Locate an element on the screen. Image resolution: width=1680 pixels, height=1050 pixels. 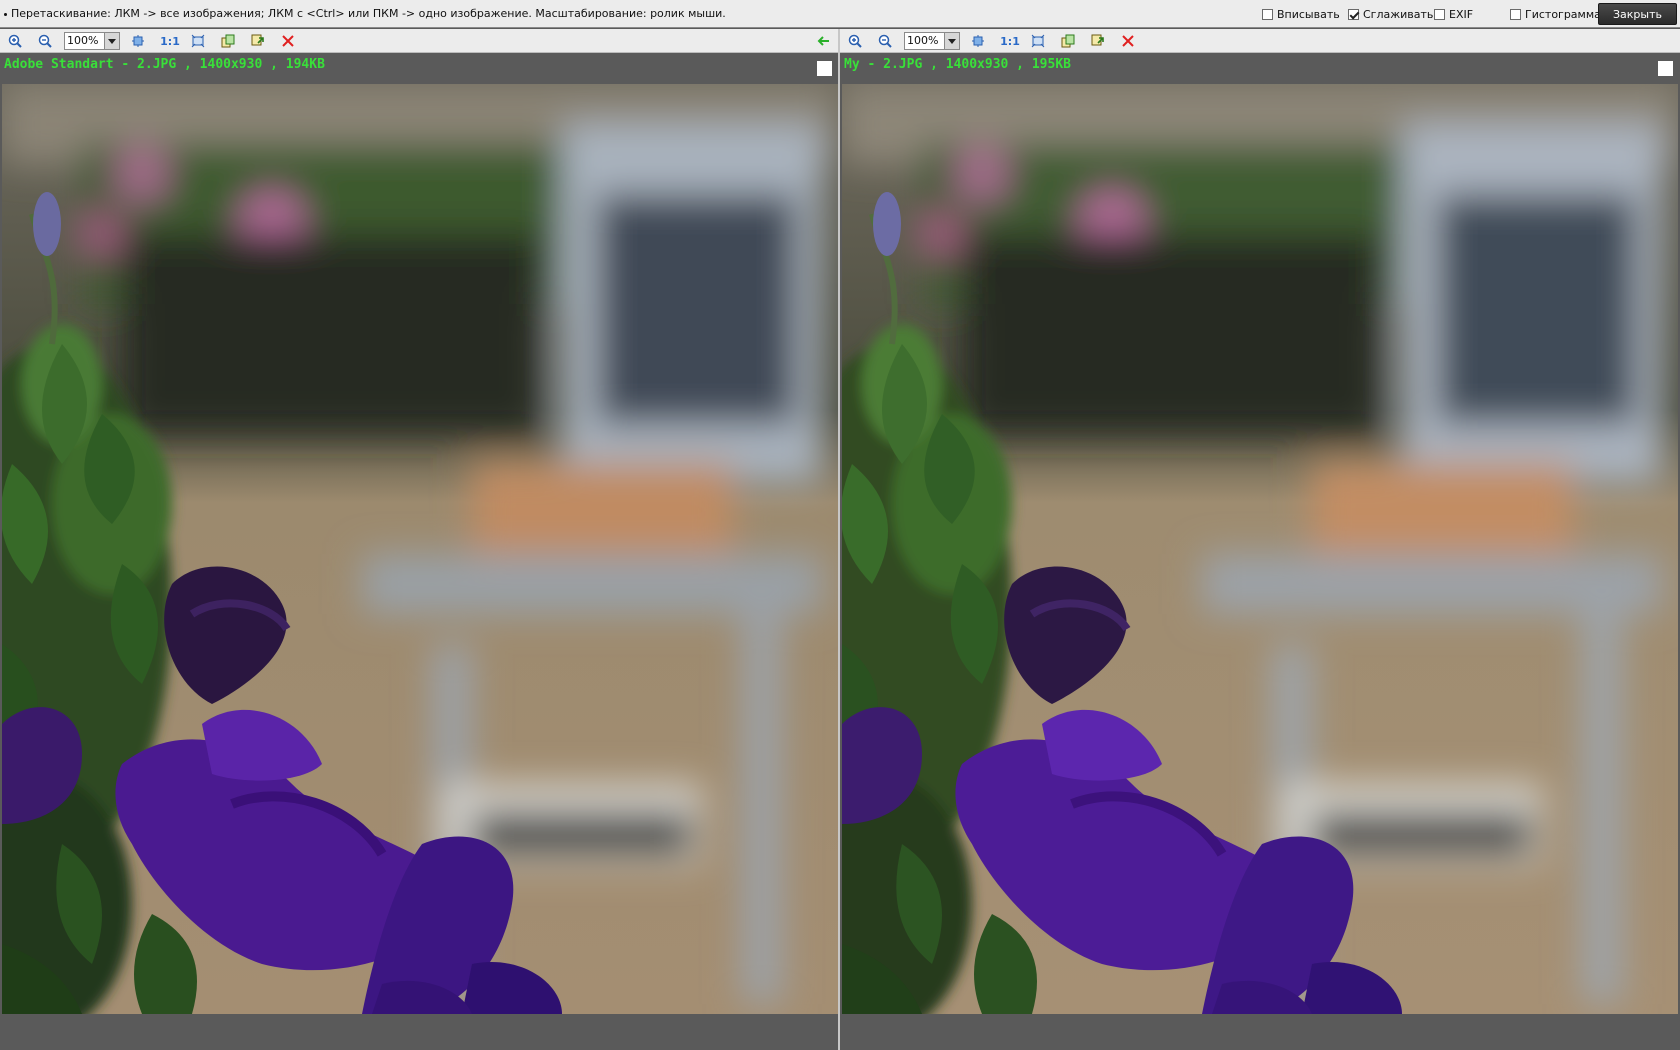
fit-checkbox-box is located at coordinates (1267, 14).